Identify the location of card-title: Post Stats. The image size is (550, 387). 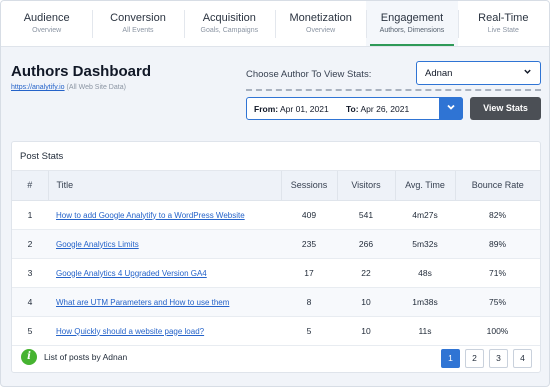
(276, 156).